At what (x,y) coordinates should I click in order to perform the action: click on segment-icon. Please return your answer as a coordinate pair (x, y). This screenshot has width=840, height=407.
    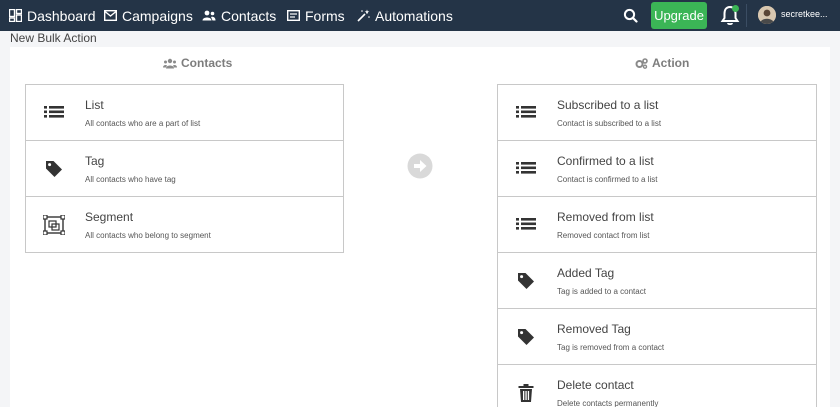
    Looking at the image, I should click on (54, 225).